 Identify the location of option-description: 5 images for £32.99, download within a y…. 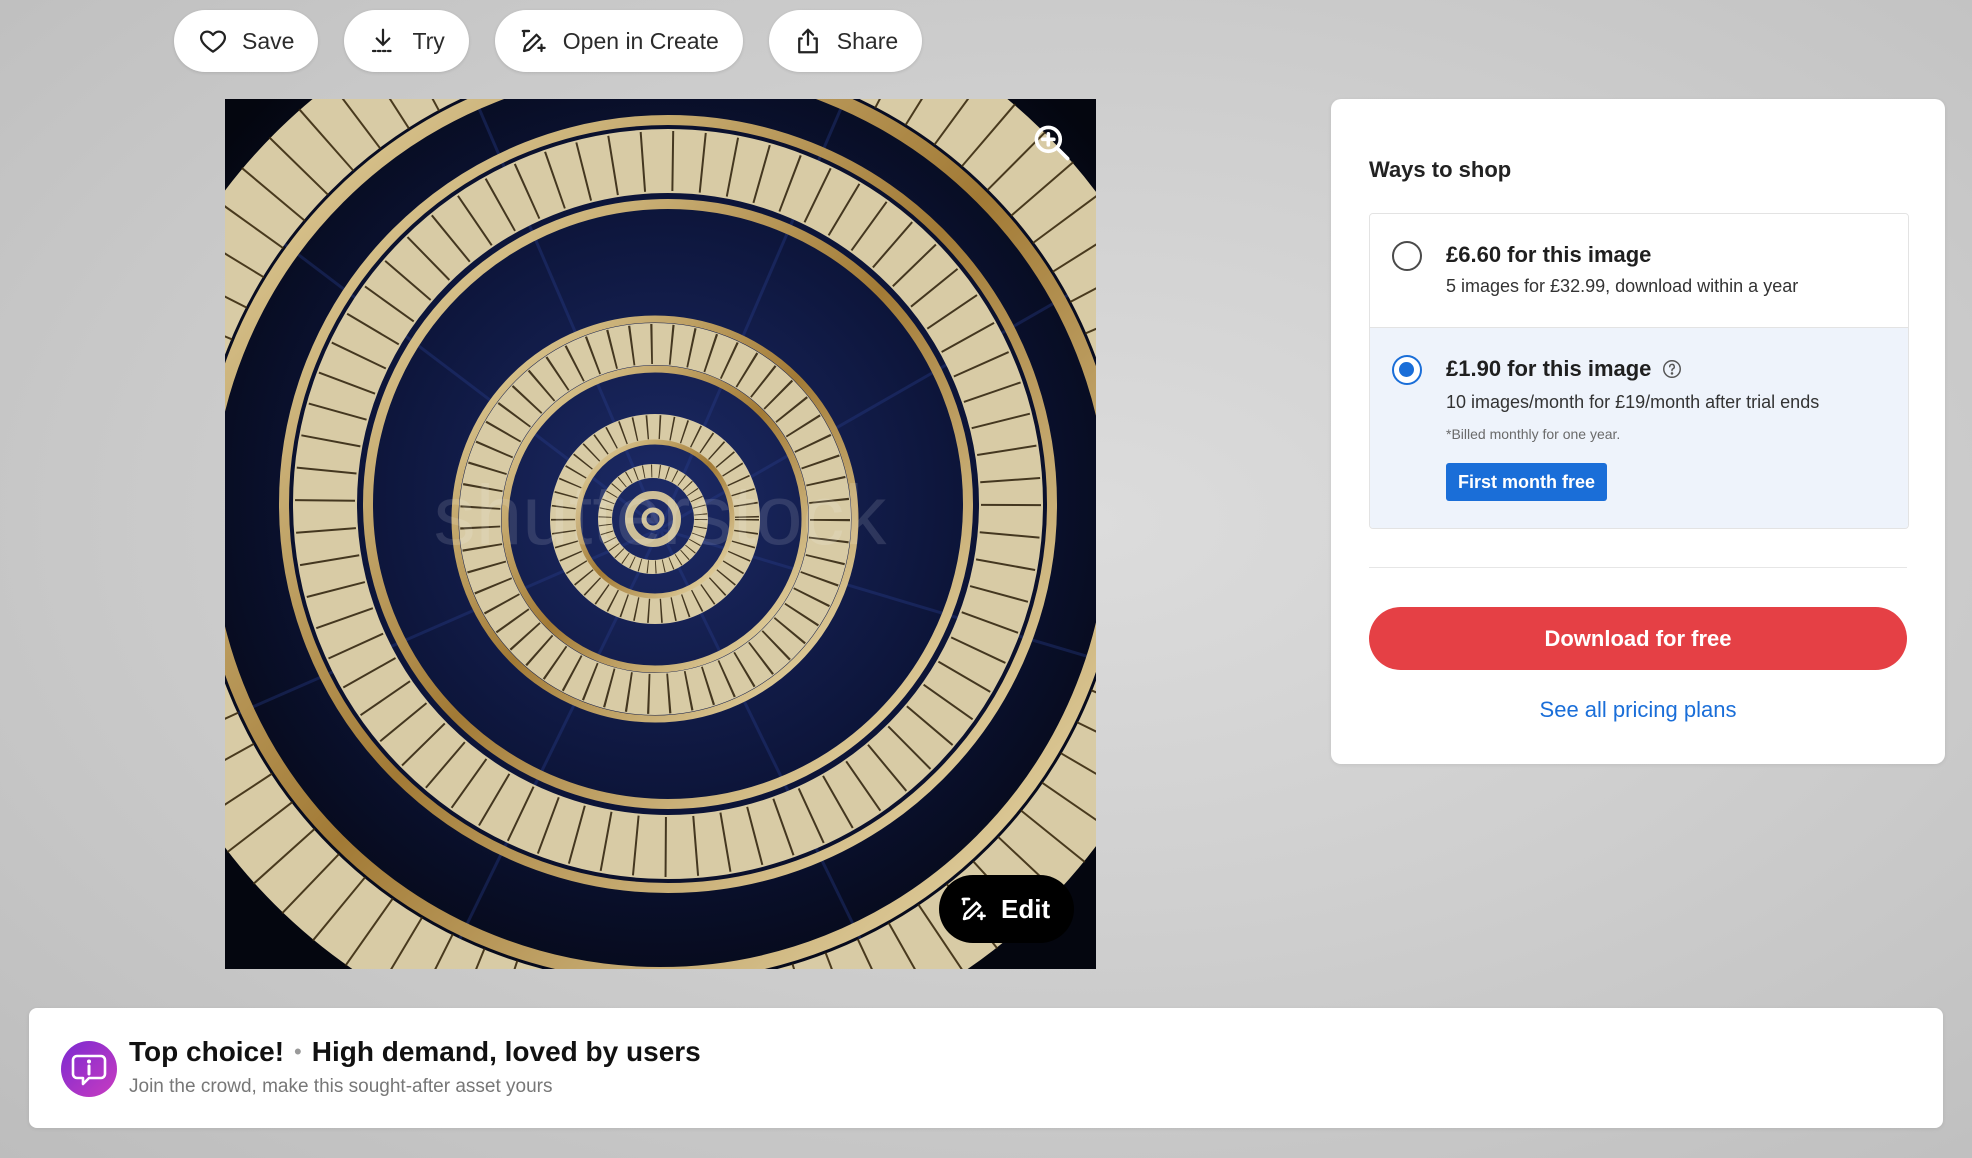
(1622, 286).